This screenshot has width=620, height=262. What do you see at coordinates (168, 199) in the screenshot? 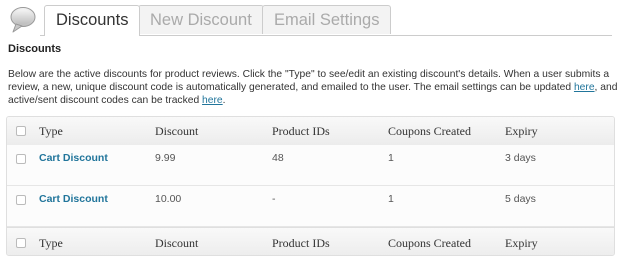
I see `discount-value: 10.00` at bounding box center [168, 199].